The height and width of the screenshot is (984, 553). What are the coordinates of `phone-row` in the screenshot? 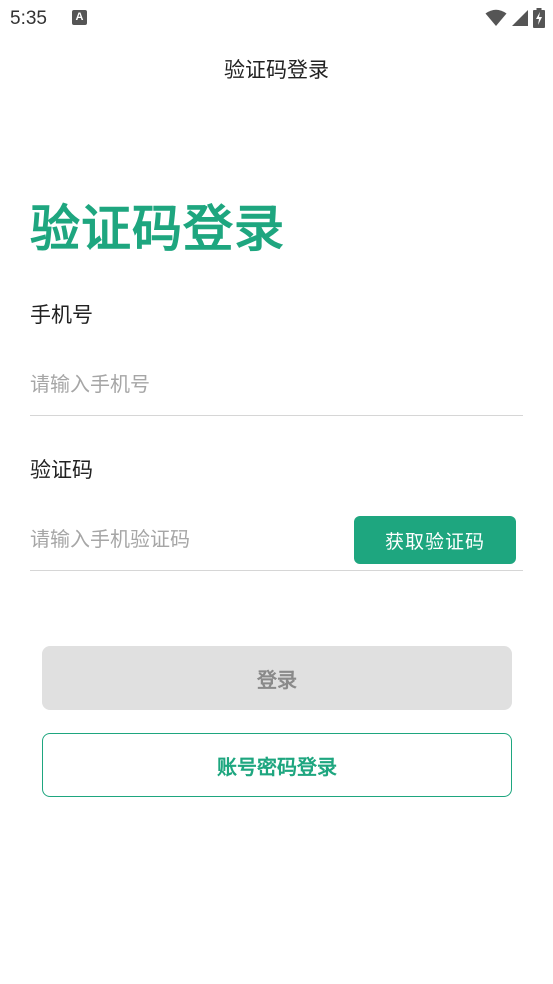 It's located at (276, 388).